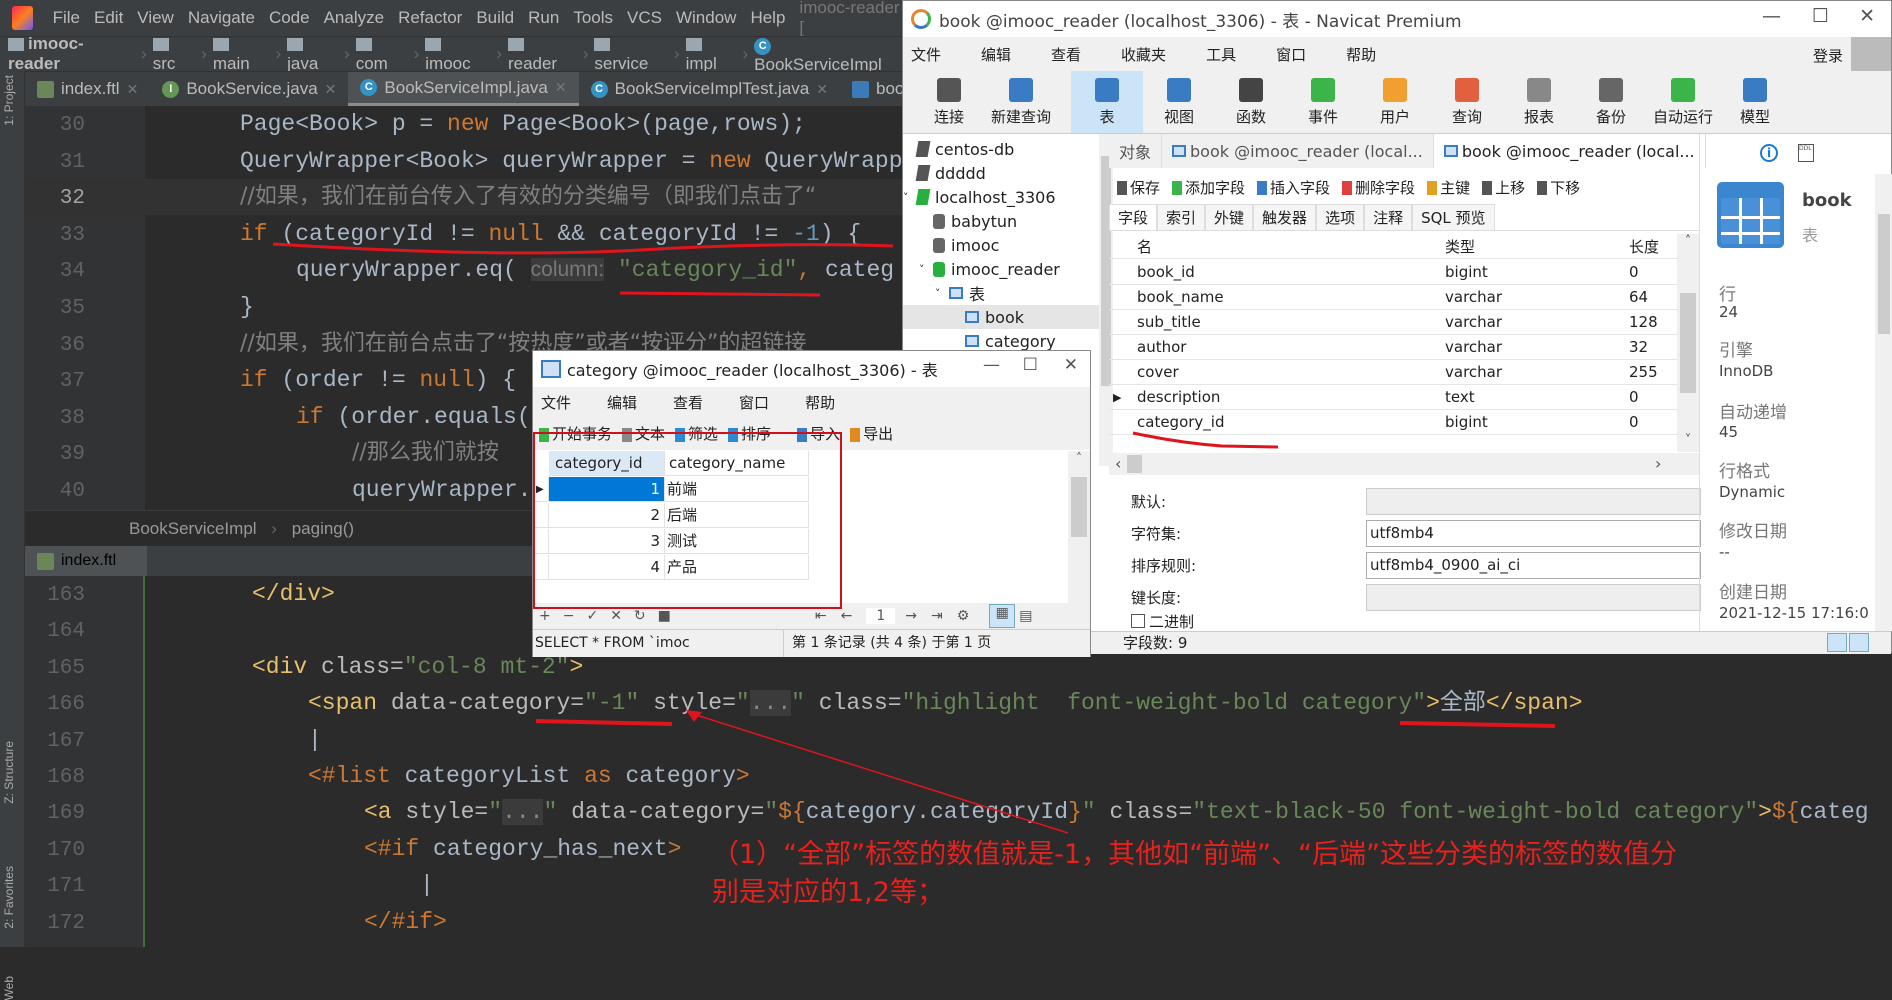 This screenshot has width=1892, height=1000. What do you see at coordinates (1003, 269) in the screenshot?
I see `tree-item: ˅ imooc_reader` at bounding box center [1003, 269].